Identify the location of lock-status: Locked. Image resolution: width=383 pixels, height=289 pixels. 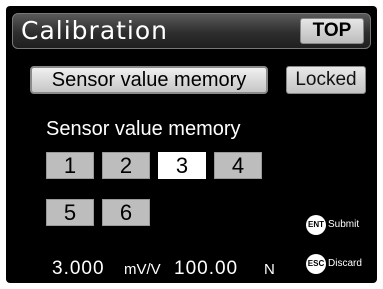
(326, 80).